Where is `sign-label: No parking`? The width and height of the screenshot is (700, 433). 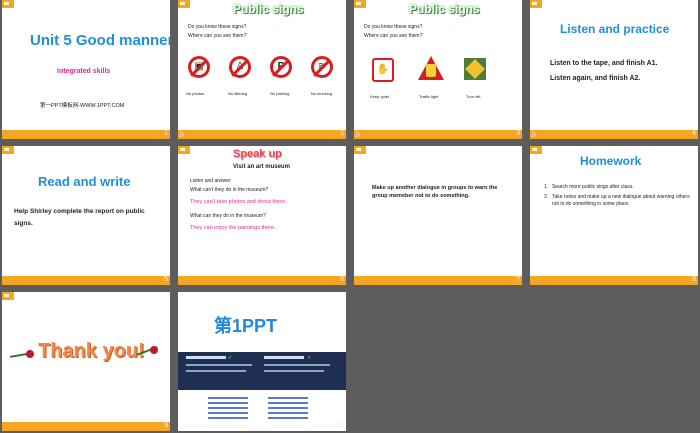
sign-label: No parking is located at coordinates (280, 93).